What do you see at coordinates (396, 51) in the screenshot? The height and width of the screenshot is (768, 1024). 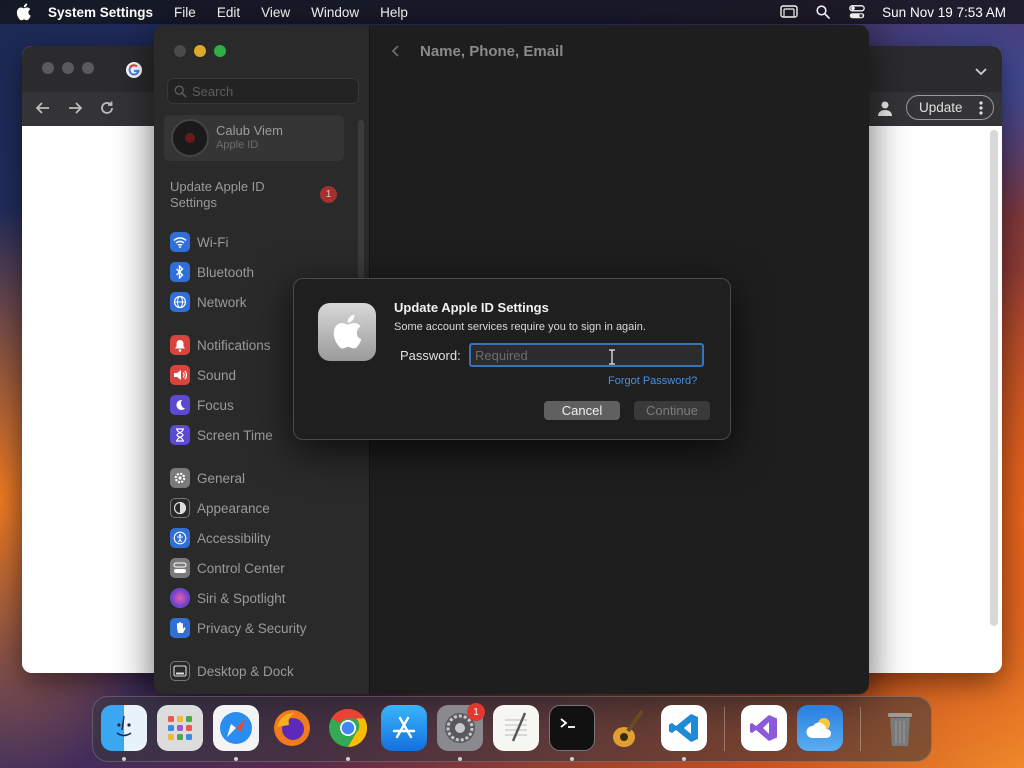 I see `back-chevron-icon` at bounding box center [396, 51].